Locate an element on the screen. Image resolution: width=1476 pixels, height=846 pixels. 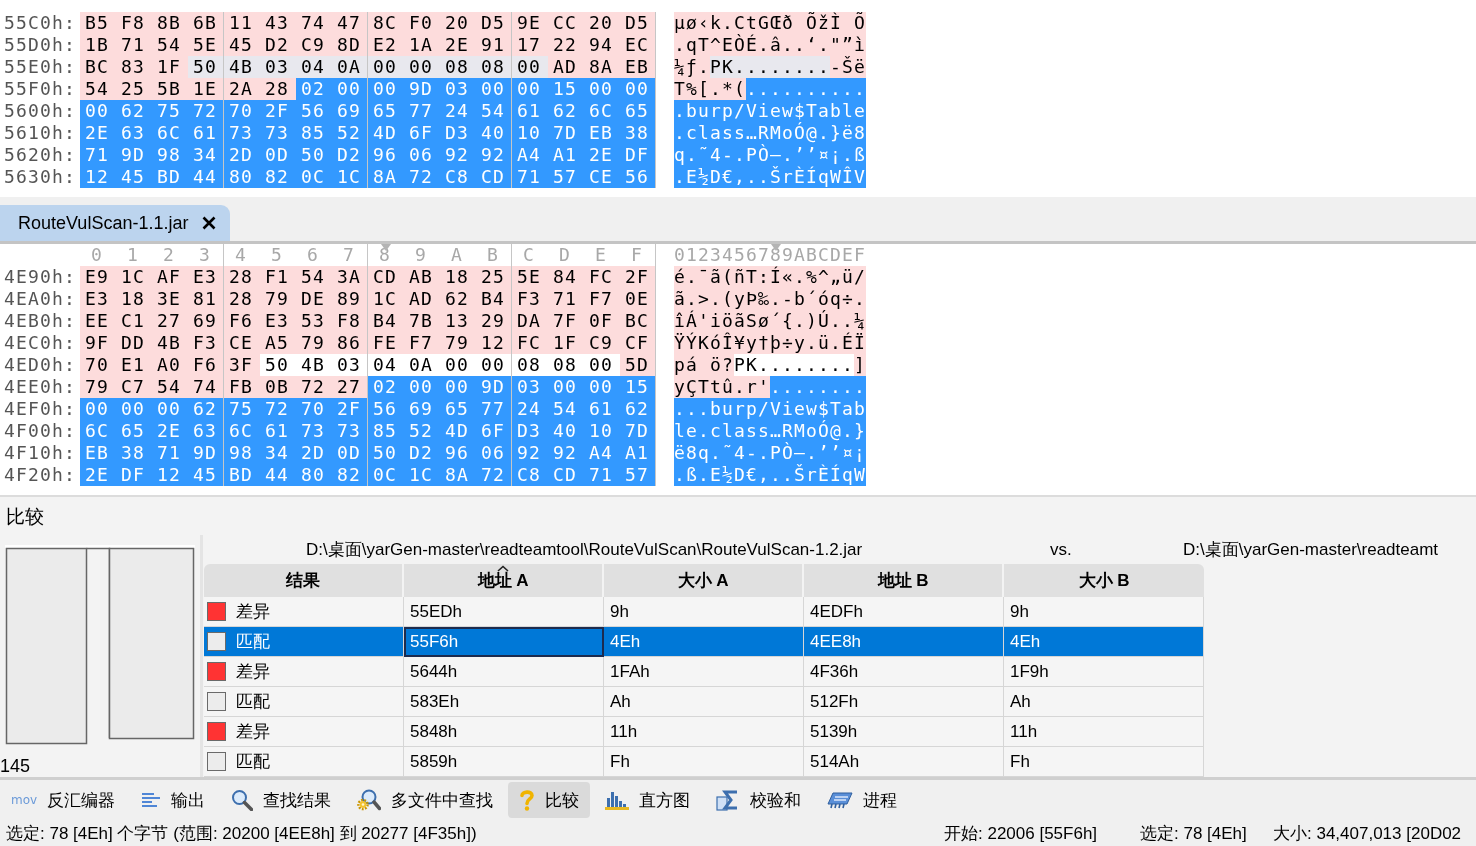
hex-byte: BD is located at coordinates (170, 177).